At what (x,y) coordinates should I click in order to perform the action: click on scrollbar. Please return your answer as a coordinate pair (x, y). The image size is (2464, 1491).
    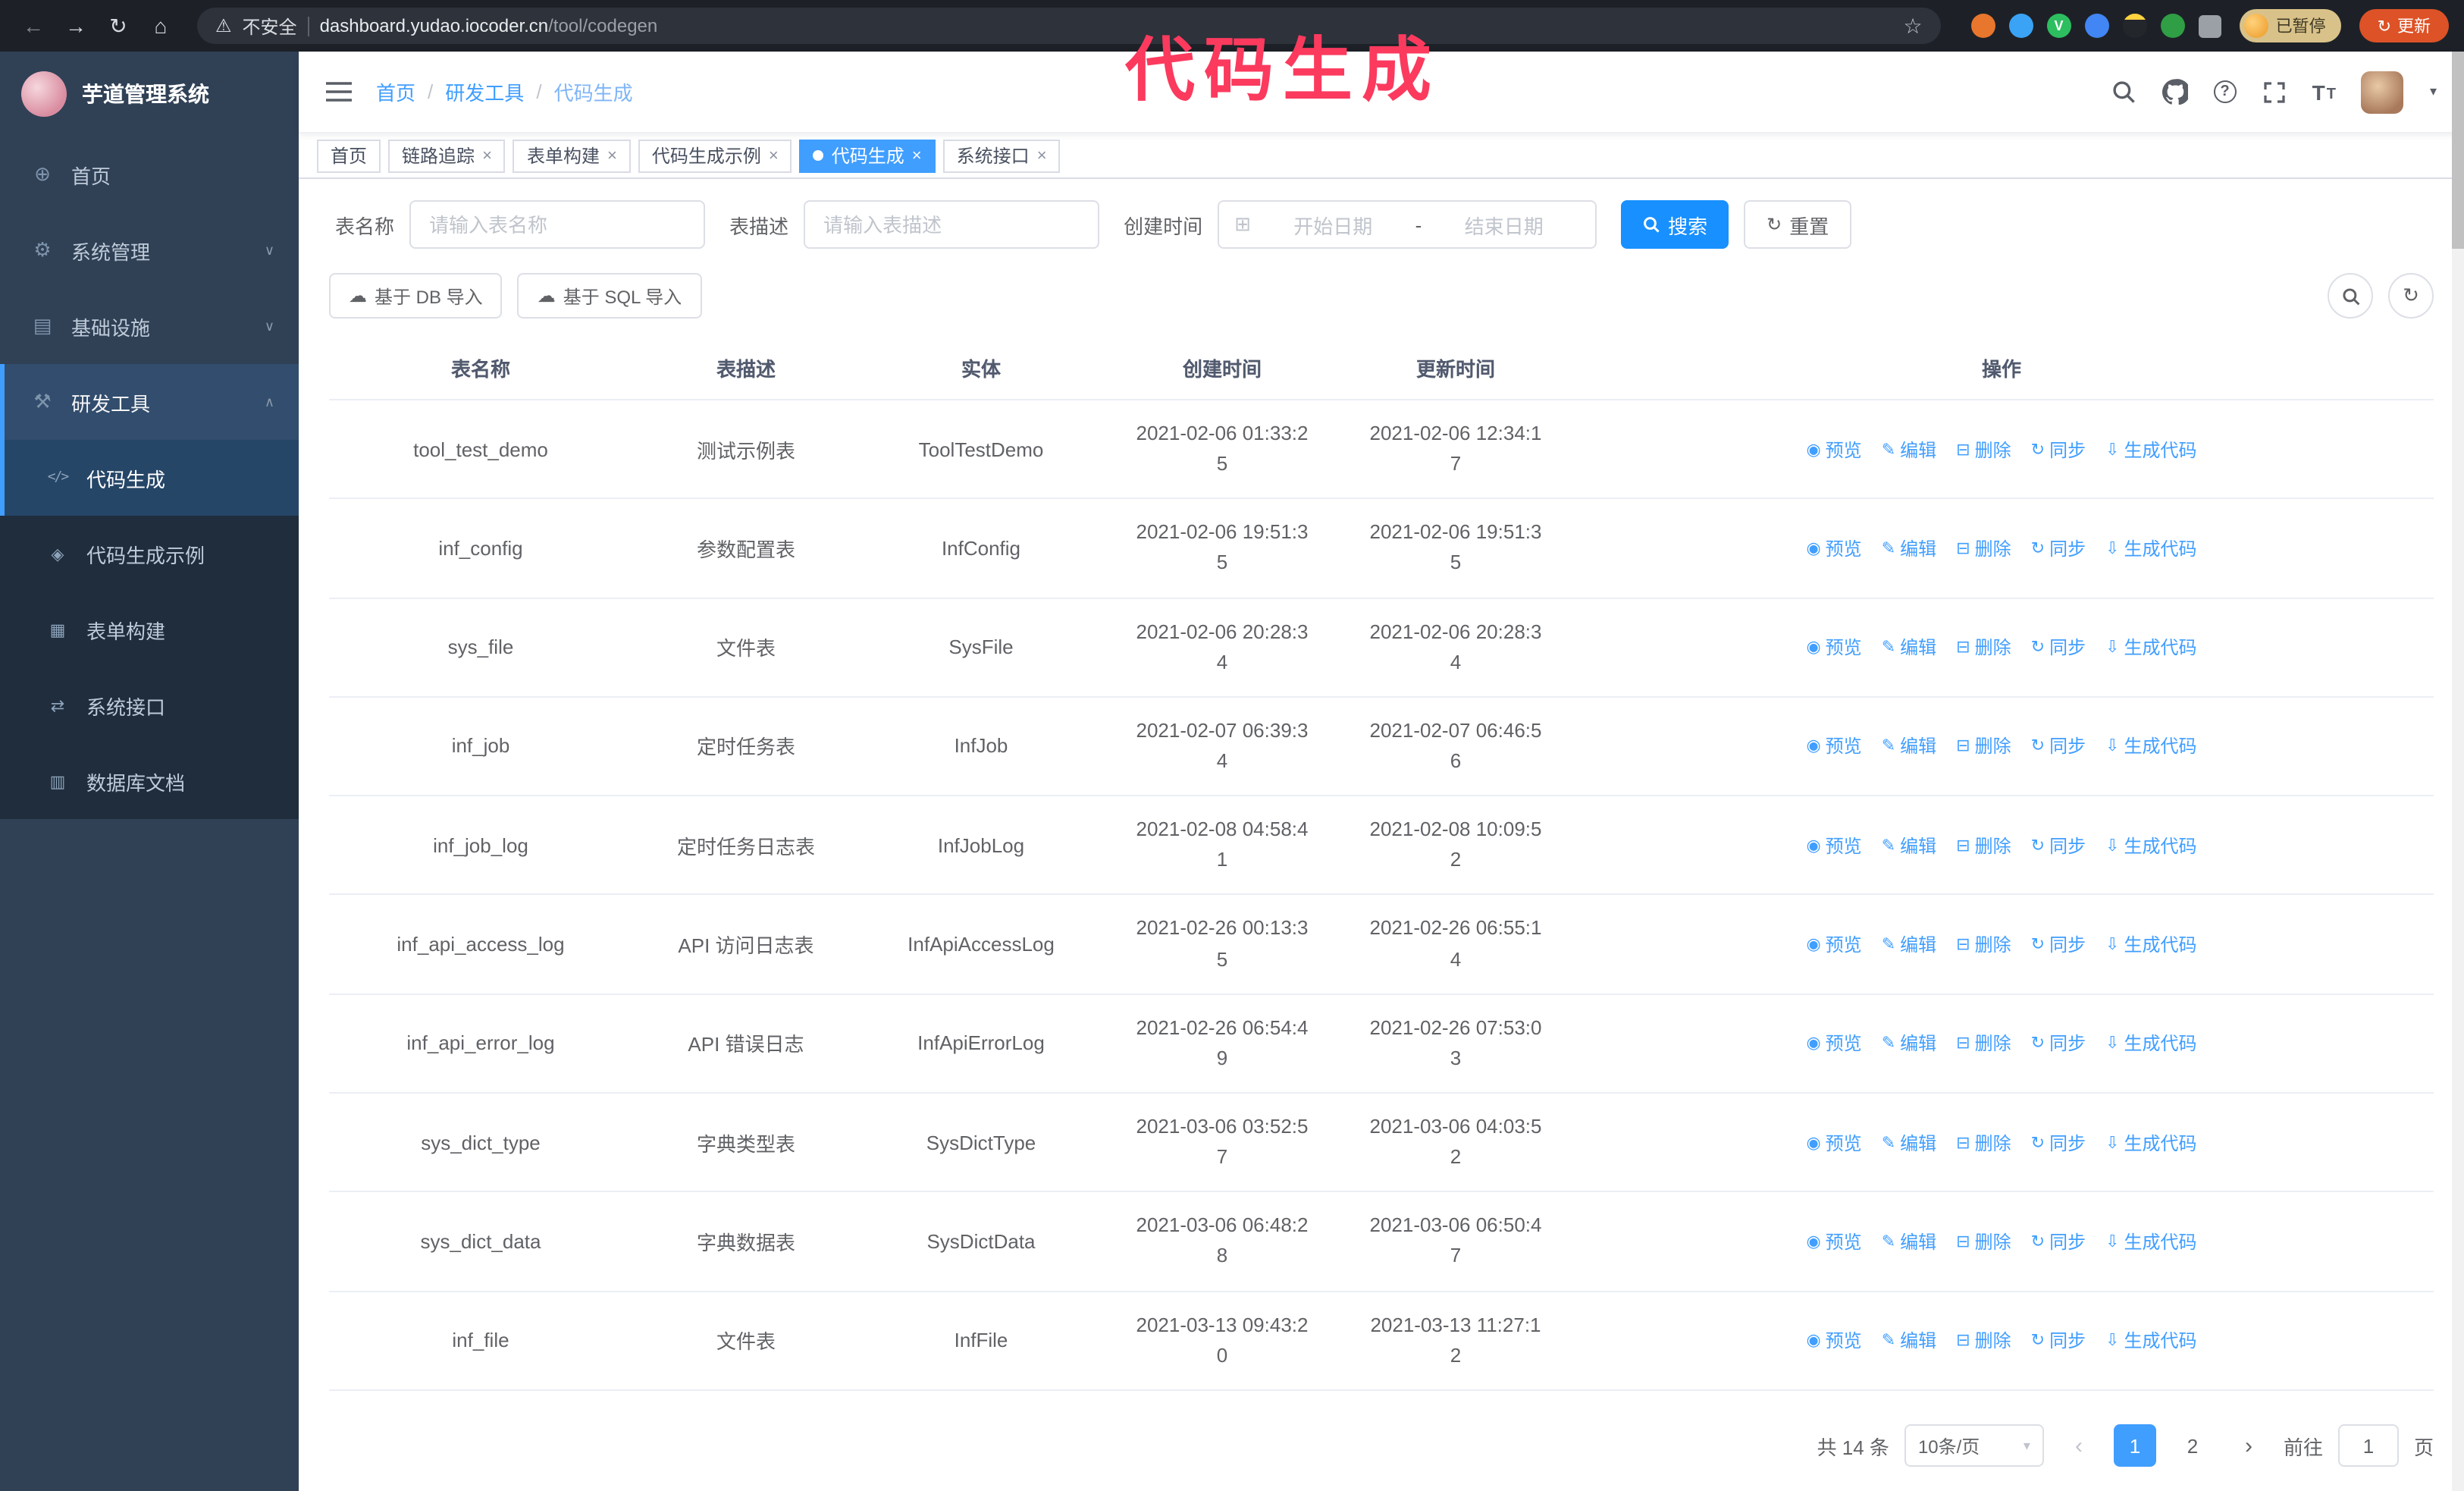
    Looking at the image, I should click on (2458, 771).